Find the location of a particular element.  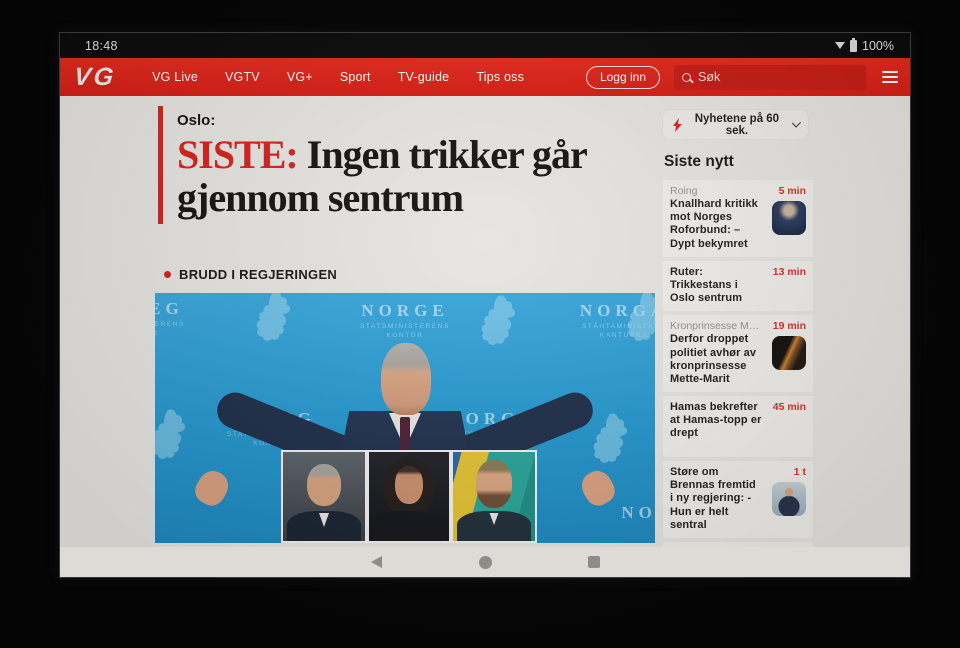

news-item-title: Ruter: Trikkestans i Oslo sentrum is located at coordinates (706, 285).